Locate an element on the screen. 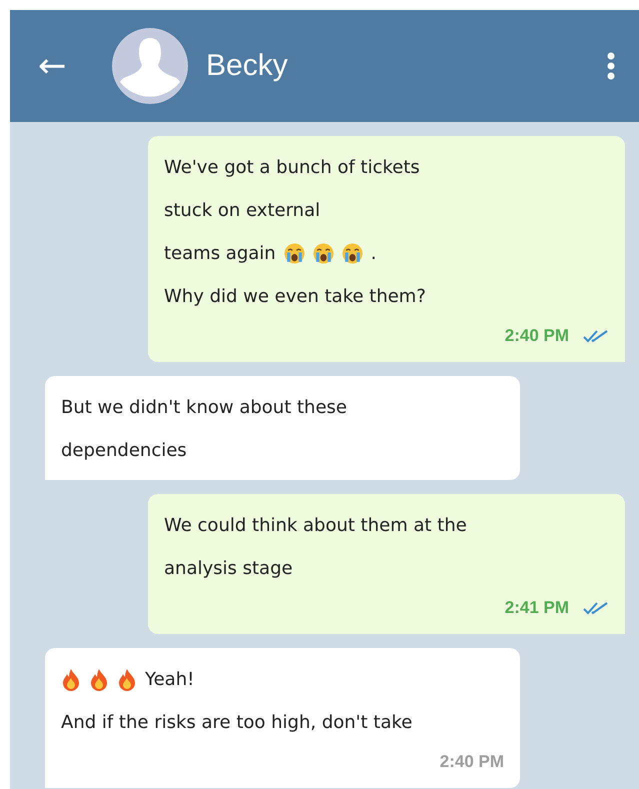 This screenshot has height=789, width=639. message-text: dependencies is located at coordinates (124, 450).